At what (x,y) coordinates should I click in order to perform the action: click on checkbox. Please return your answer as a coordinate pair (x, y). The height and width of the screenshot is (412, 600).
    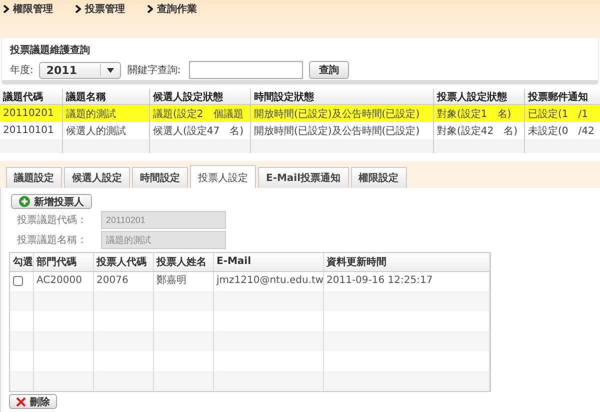
    Looking at the image, I should click on (18, 281).